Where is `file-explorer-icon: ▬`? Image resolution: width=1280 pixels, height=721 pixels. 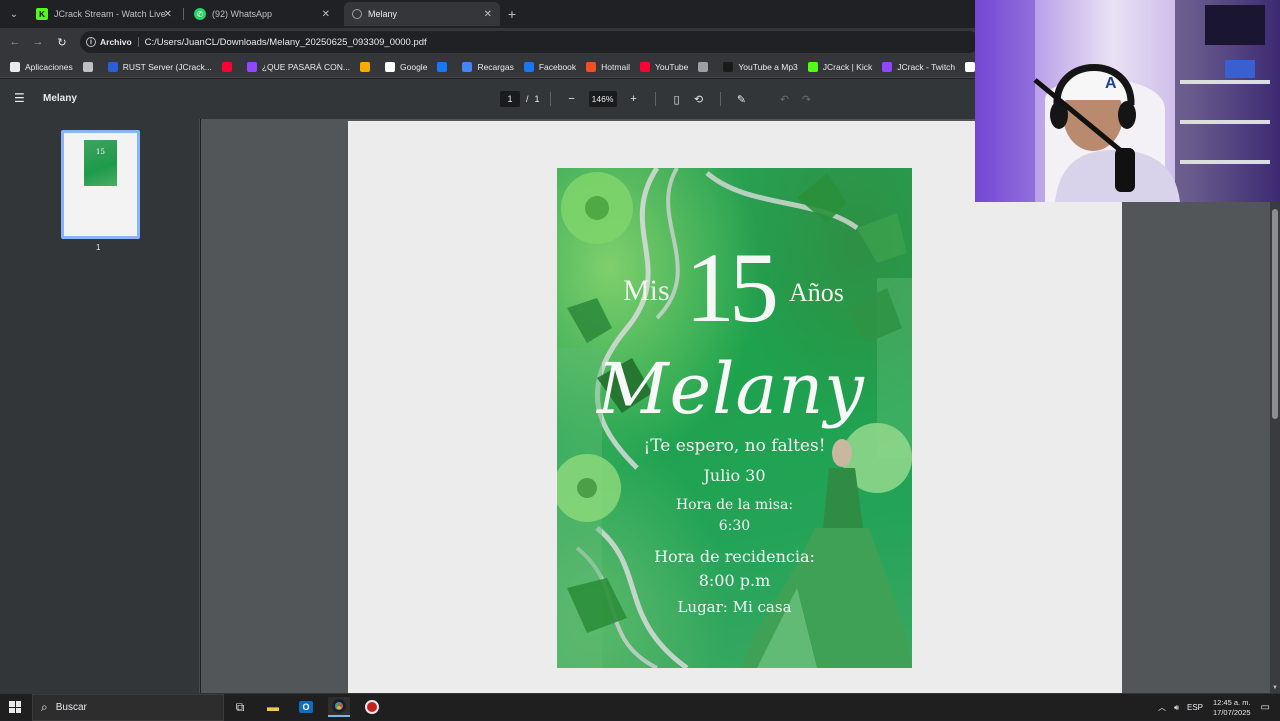 file-explorer-icon: ▬ is located at coordinates (273, 707).